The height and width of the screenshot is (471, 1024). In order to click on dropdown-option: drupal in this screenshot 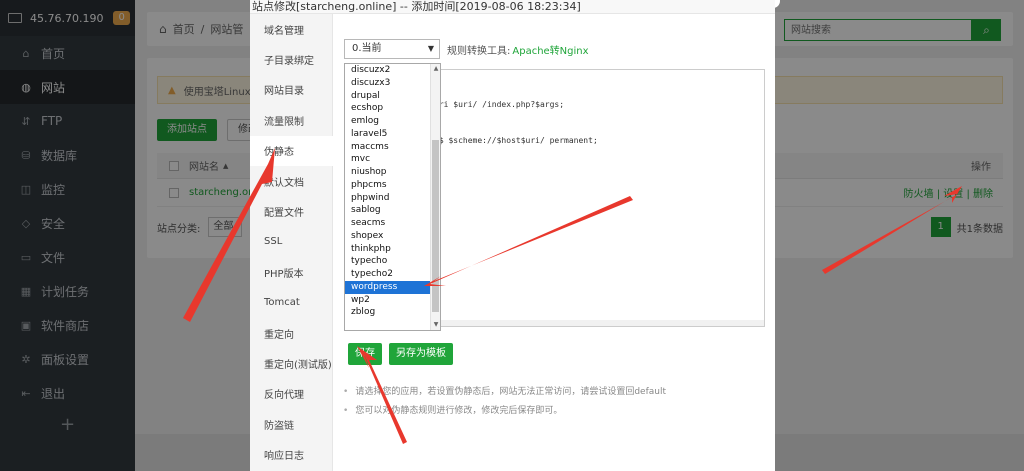, I will do `click(388, 96)`.